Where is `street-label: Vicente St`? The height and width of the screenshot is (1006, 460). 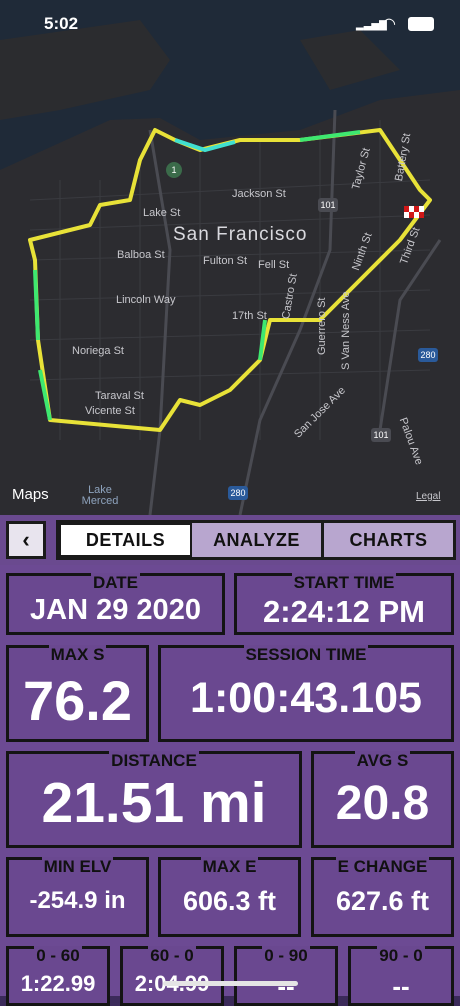
street-label: Vicente St is located at coordinates (110, 411).